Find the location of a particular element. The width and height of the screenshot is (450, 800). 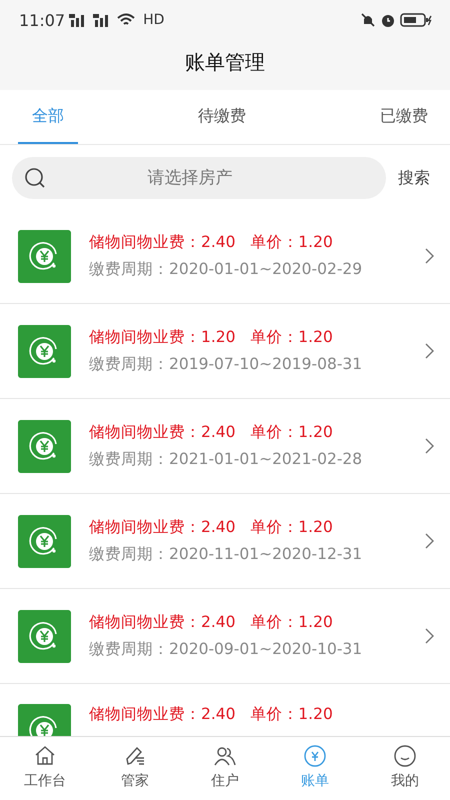

bill-item: 储物间物业费：2.40 单价：1.20 缴费周期：2020-01-01~2020-02-29 is located at coordinates (225, 256).